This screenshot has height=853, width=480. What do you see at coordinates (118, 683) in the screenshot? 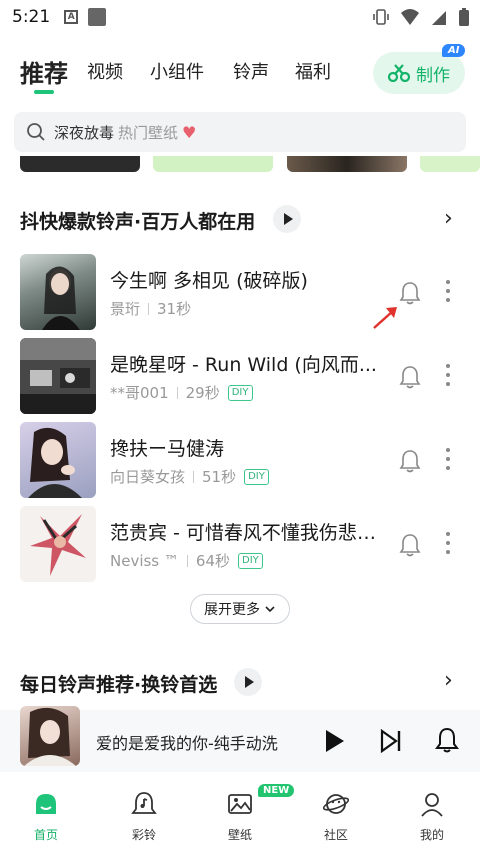
I see `section-title-daily: 每日铃声推荐·换铃首选` at bounding box center [118, 683].